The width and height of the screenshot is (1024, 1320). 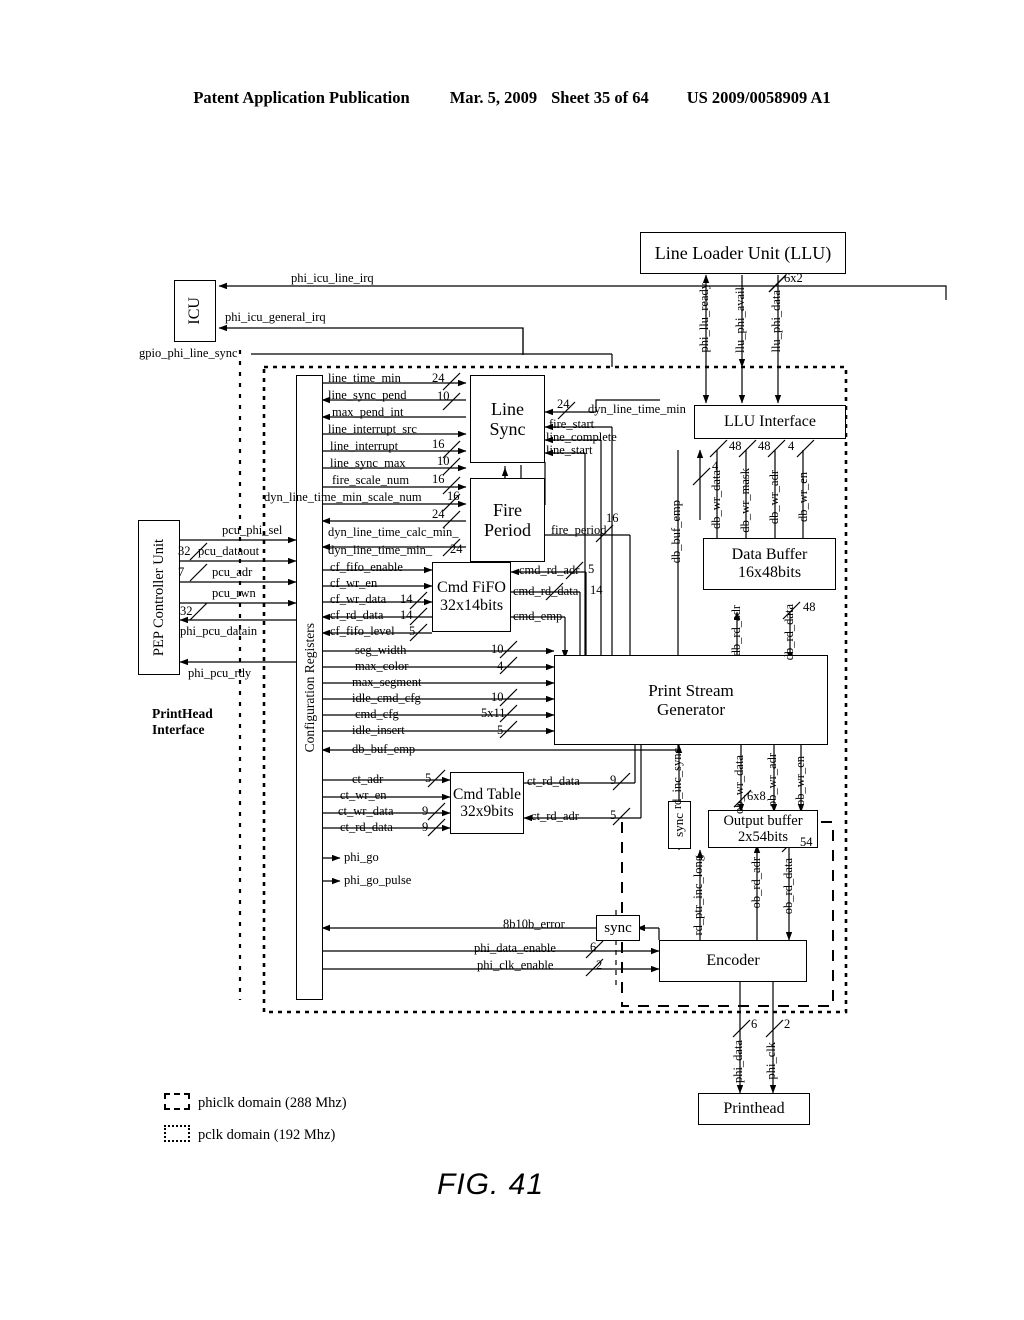 I want to click on label-dyn-line-time-calc-min: dyn_line_time_calc_min_, so click(x=393, y=532).